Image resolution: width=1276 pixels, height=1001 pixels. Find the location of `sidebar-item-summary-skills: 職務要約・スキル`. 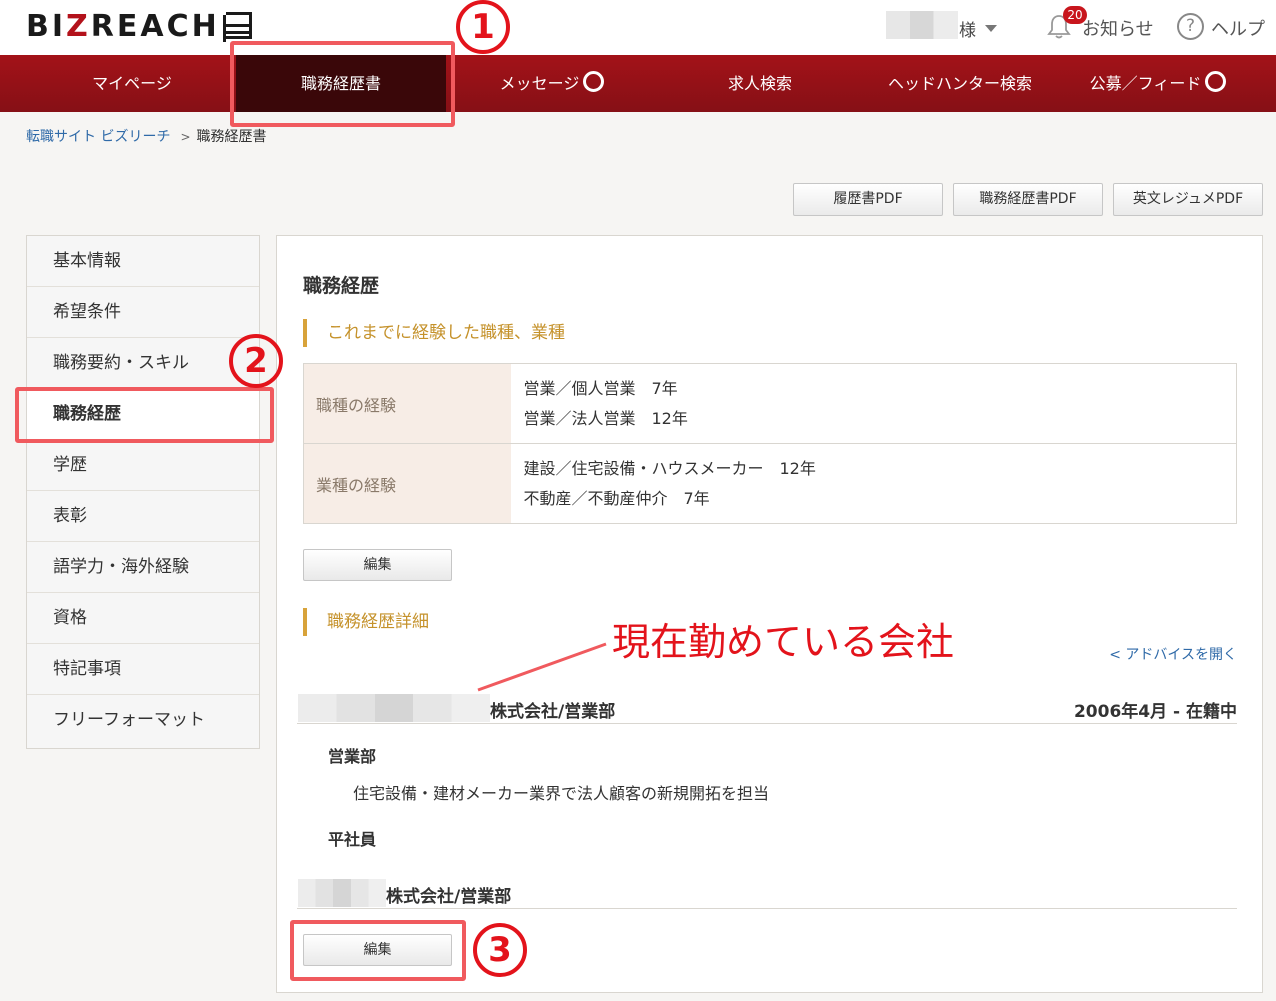

sidebar-item-summary-skills: 職務要約・スキル is located at coordinates (143, 363).